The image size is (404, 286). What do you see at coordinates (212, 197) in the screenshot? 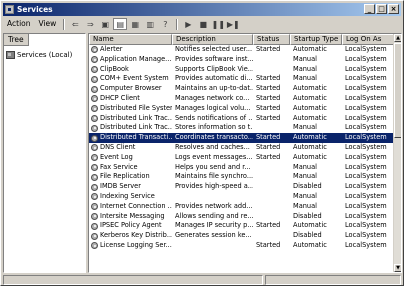
I see `service-description` at bounding box center [212, 197].